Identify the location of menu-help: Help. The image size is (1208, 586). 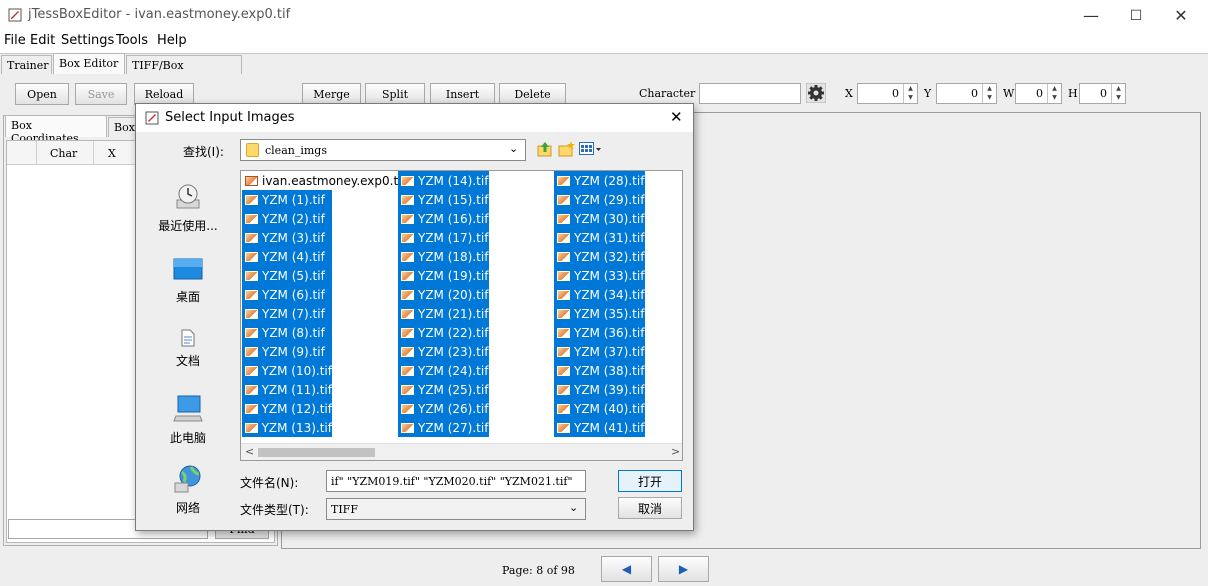
(172, 40).